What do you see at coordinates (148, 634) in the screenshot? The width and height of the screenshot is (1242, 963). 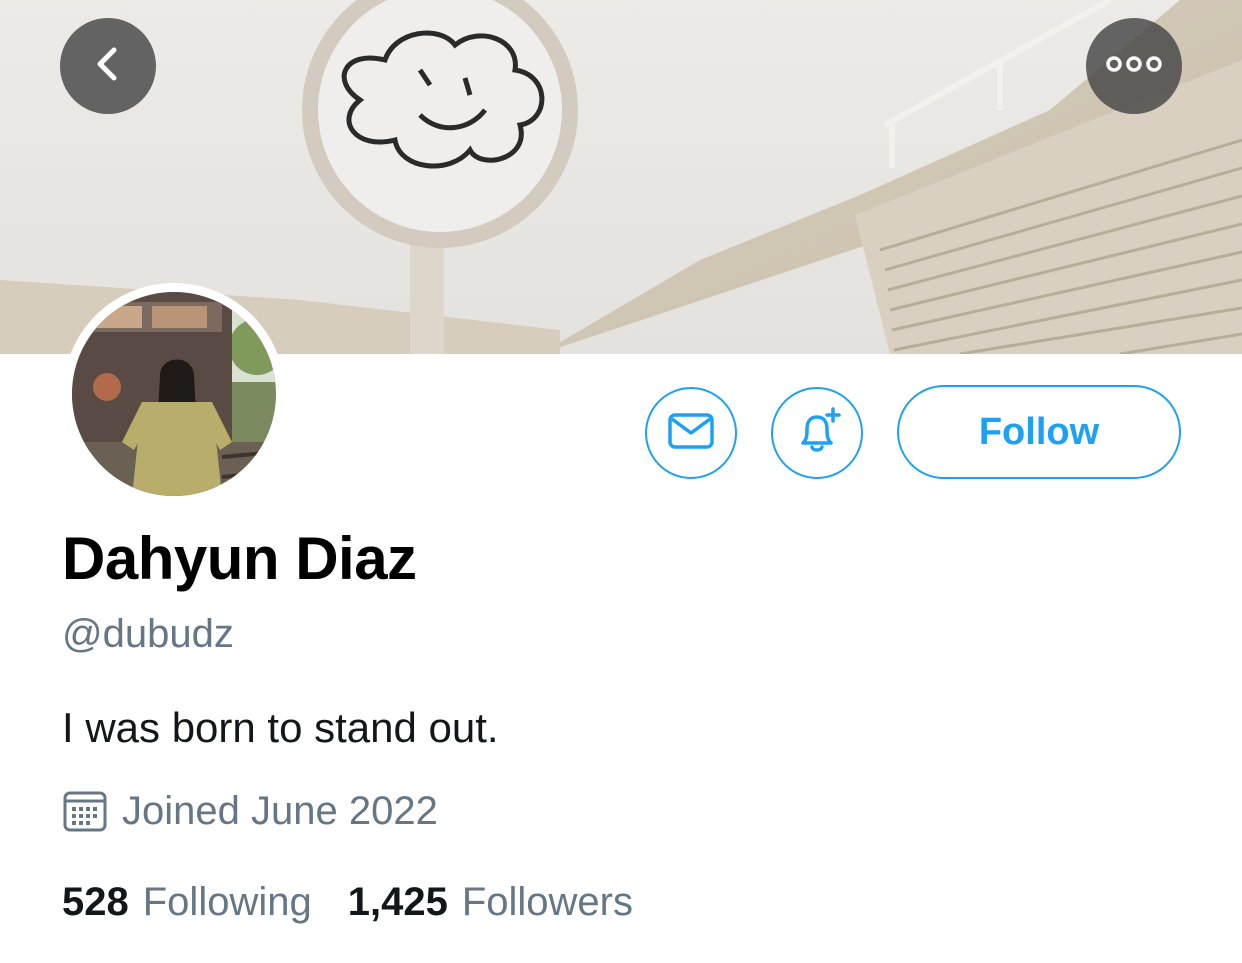 I see `username-handle: @dubudz` at bounding box center [148, 634].